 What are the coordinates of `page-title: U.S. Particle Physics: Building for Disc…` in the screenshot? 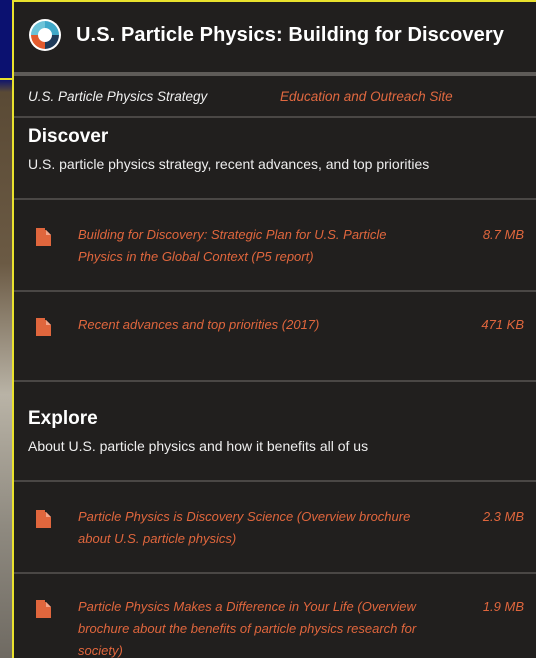 It's located at (290, 34).